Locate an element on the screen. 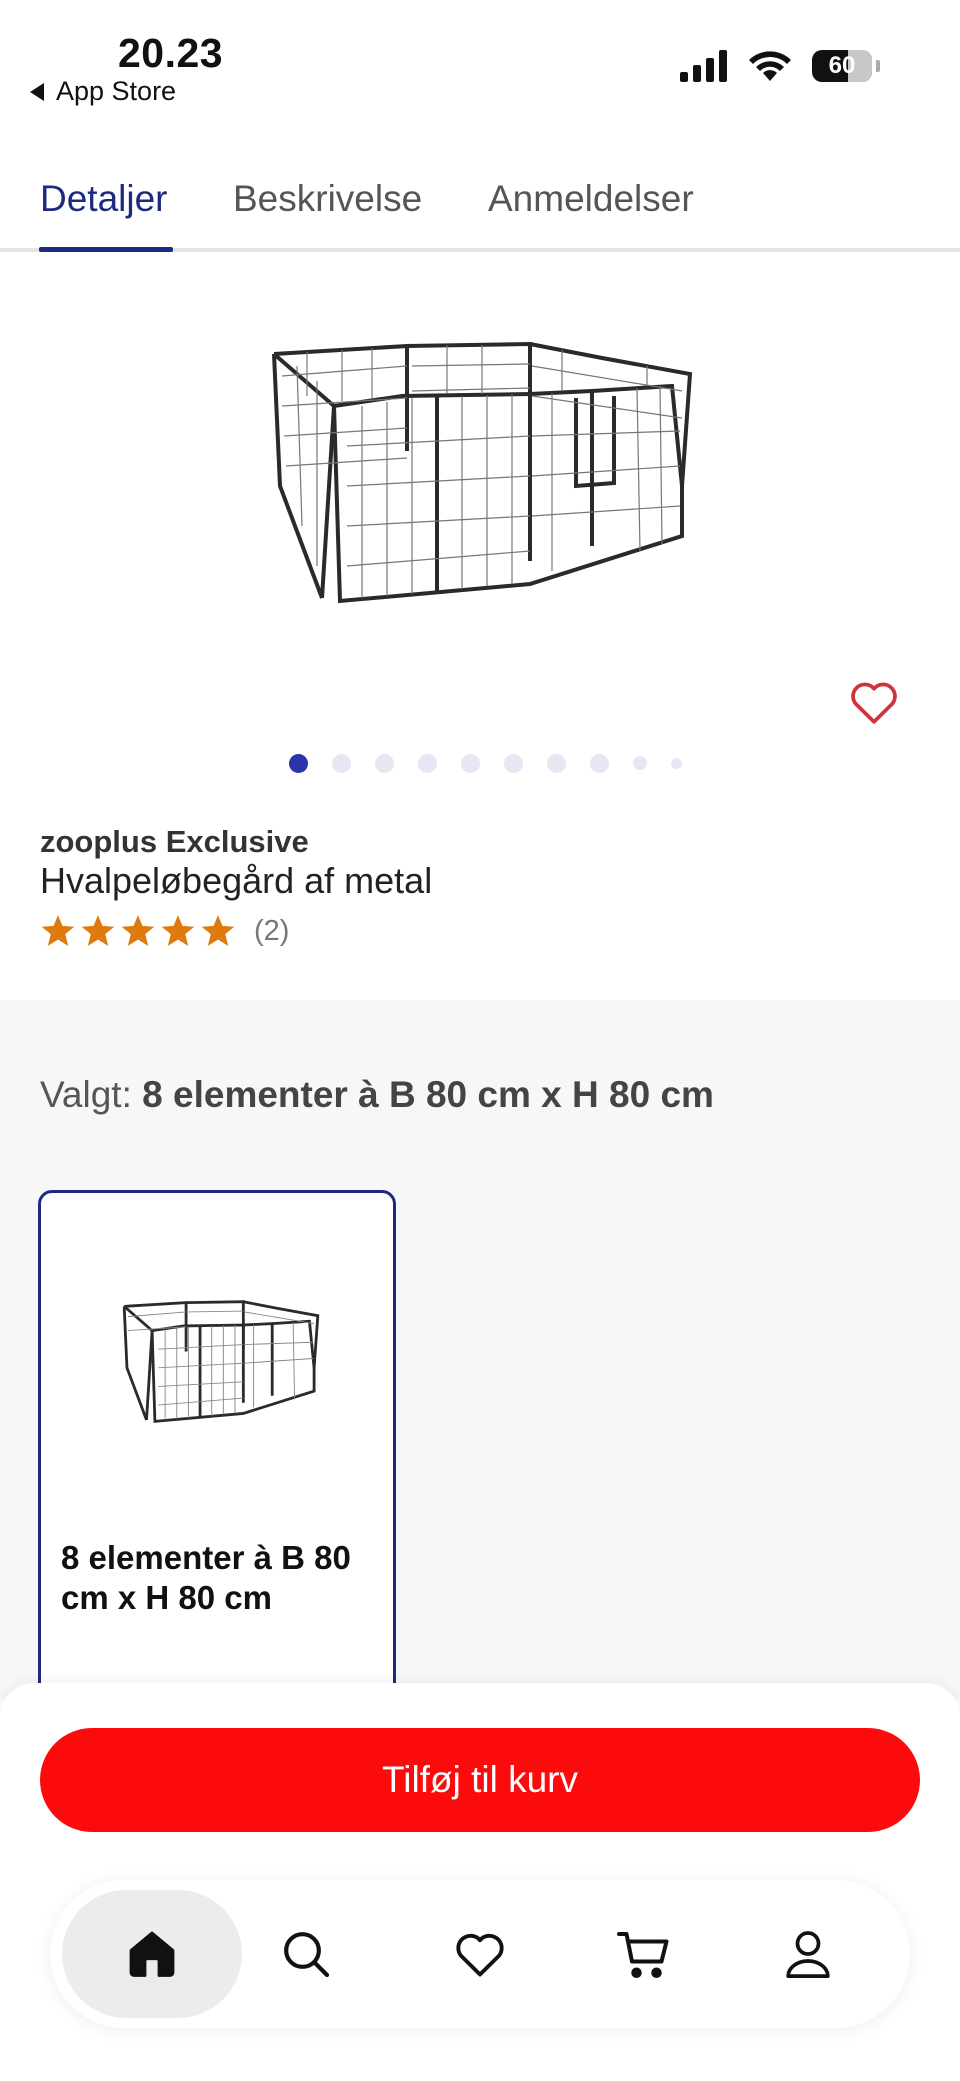  search-icon is located at coordinates (307, 1955).